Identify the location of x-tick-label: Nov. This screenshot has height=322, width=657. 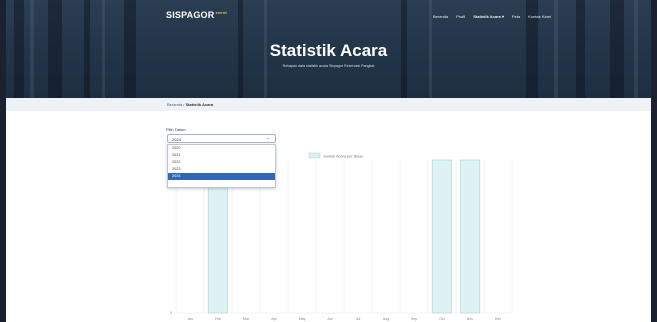
(470, 319).